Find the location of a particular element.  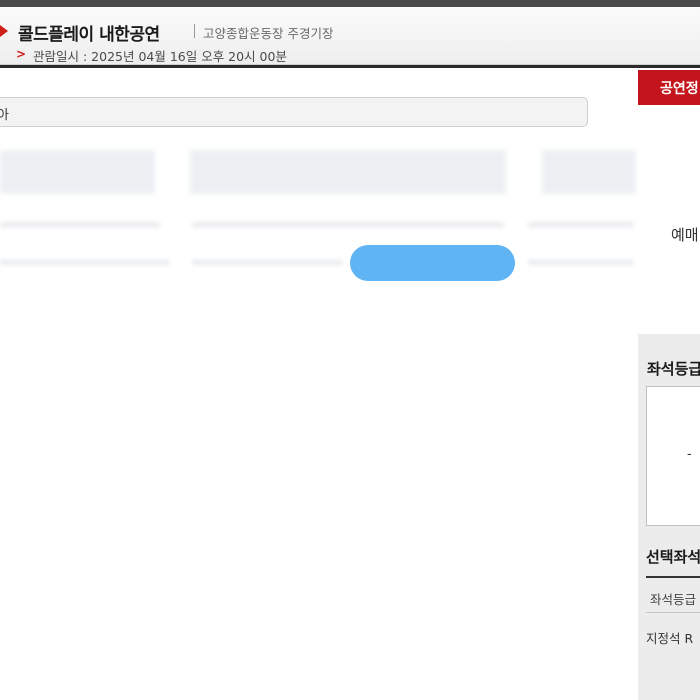

seat-grade-heading: 좌석등급 is located at coordinates (673, 369).